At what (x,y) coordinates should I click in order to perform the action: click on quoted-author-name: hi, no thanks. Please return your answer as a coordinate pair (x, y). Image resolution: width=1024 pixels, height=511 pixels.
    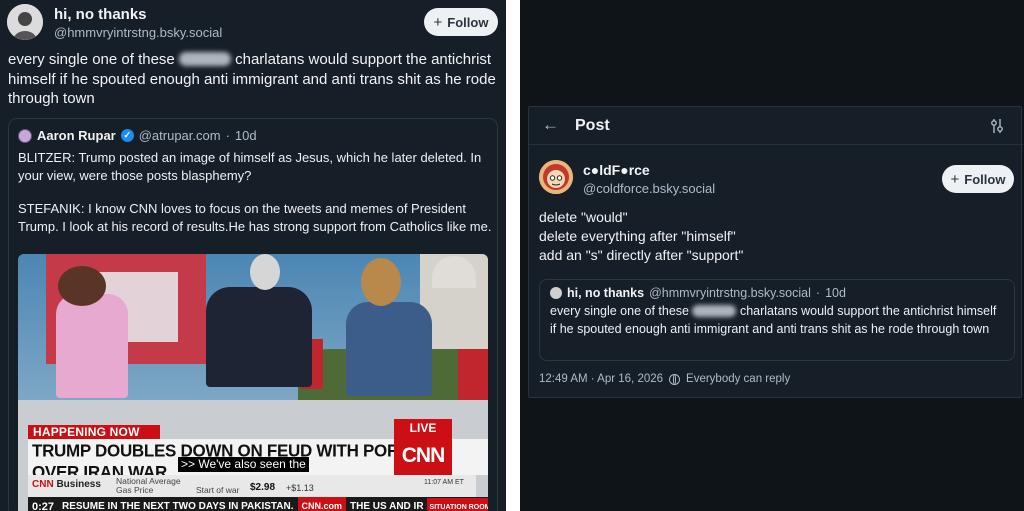
    Looking at the image, I should click on (605, 293).